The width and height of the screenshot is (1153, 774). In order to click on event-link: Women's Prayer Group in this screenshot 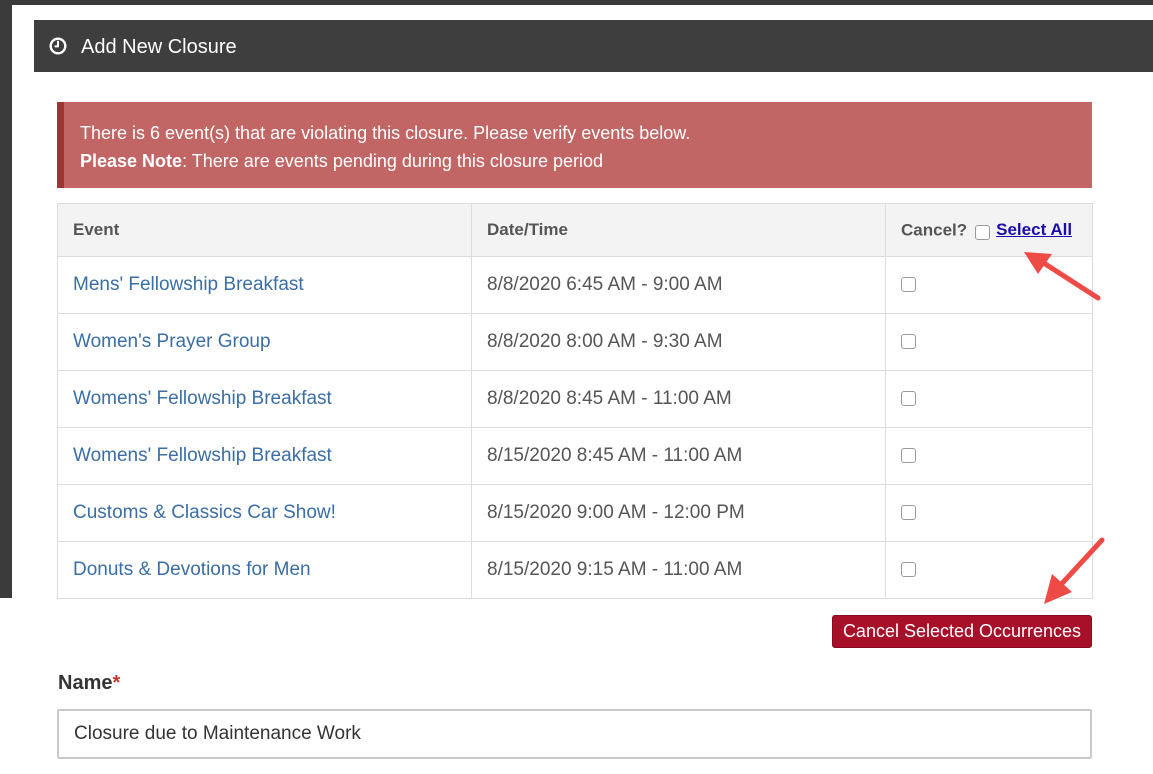, I will do `click(172, 341)`.